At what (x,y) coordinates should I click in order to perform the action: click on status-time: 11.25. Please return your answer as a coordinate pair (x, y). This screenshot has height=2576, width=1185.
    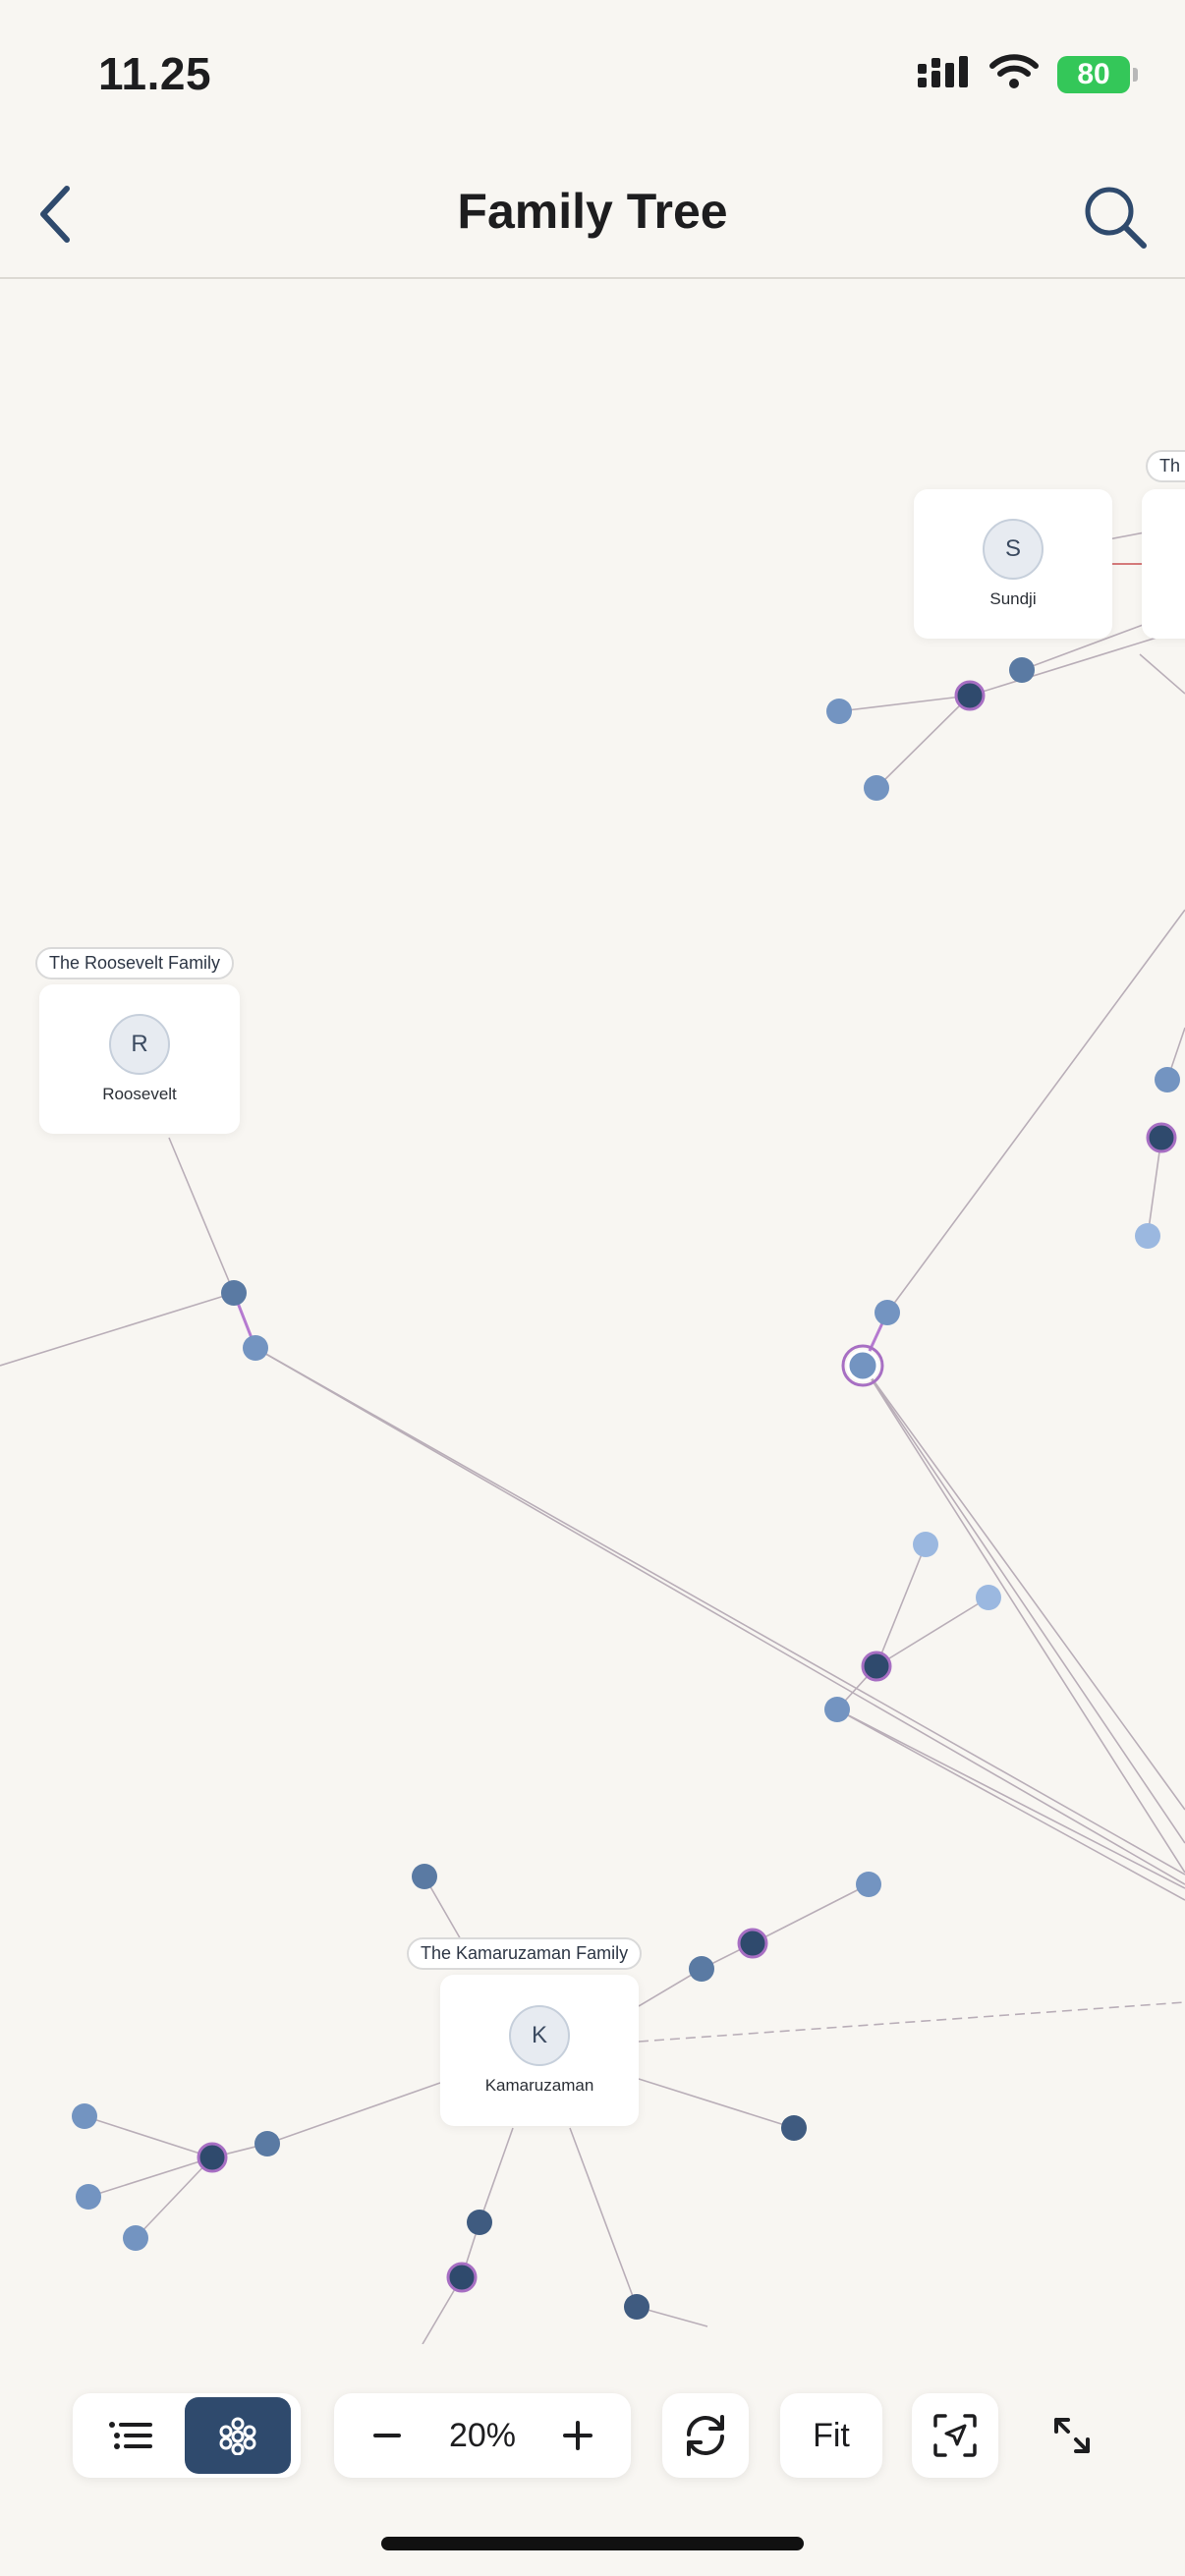
    Looking at the image, I should click on (155, 73).